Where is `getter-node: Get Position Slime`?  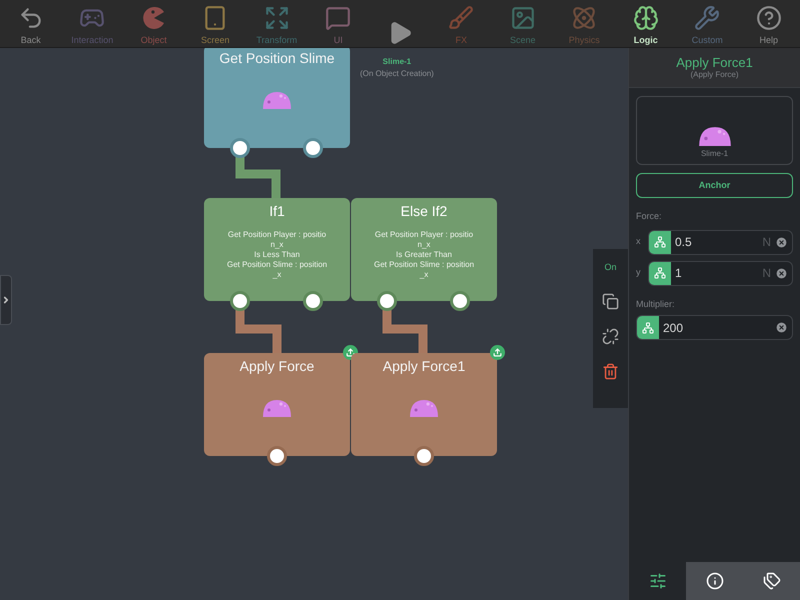
getter-node: Get Position Slime is located at coordinates (277, 98).